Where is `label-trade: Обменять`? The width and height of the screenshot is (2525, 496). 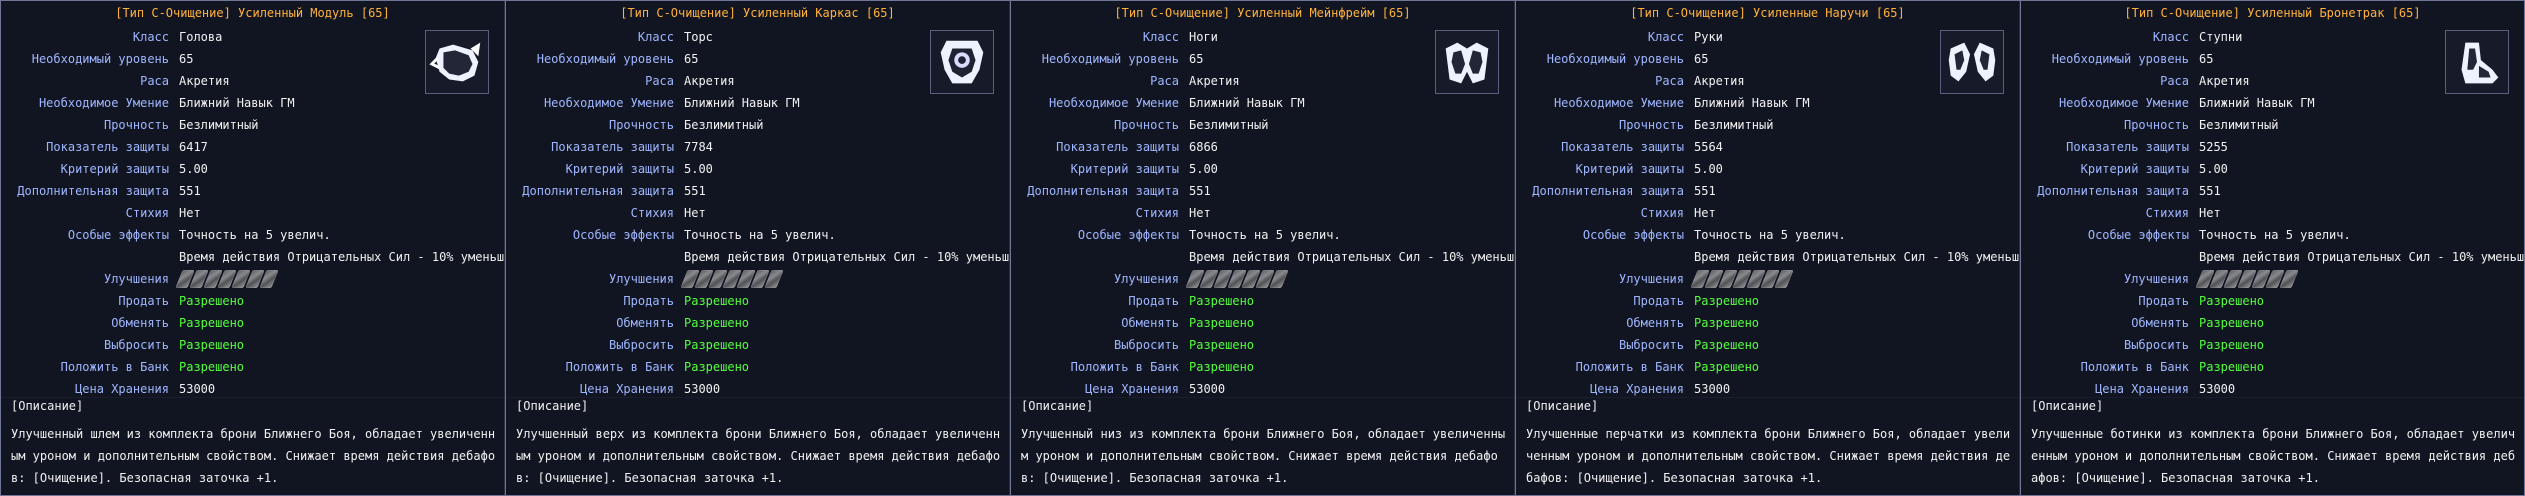 label-trade: Обменять is located at coordinates (140, 323).